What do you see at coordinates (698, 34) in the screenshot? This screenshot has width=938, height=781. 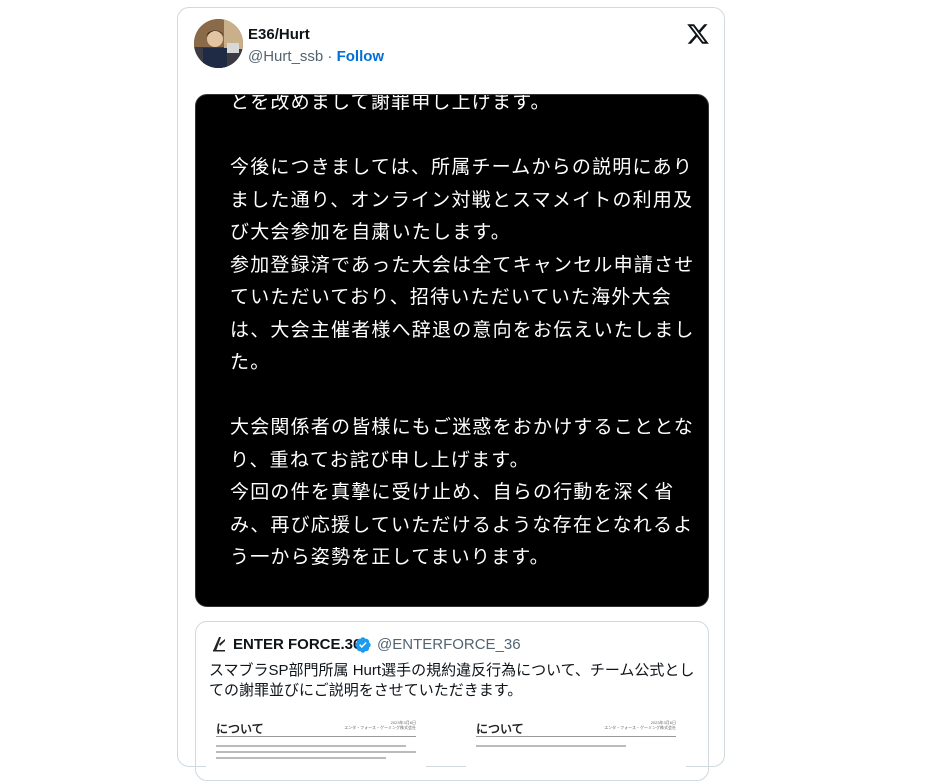 I see `x-logo-icon` at bounding box center [698, 34].